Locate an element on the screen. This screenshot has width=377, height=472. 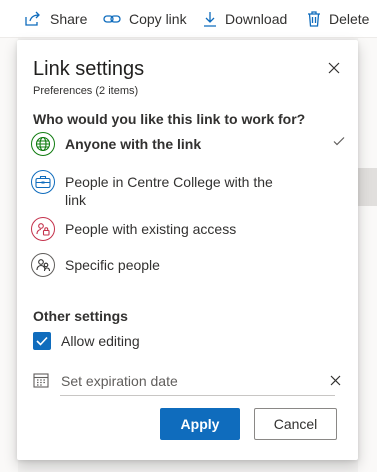
option-people-with-existing-access: People with existing access is located at coordinates (188, 229).